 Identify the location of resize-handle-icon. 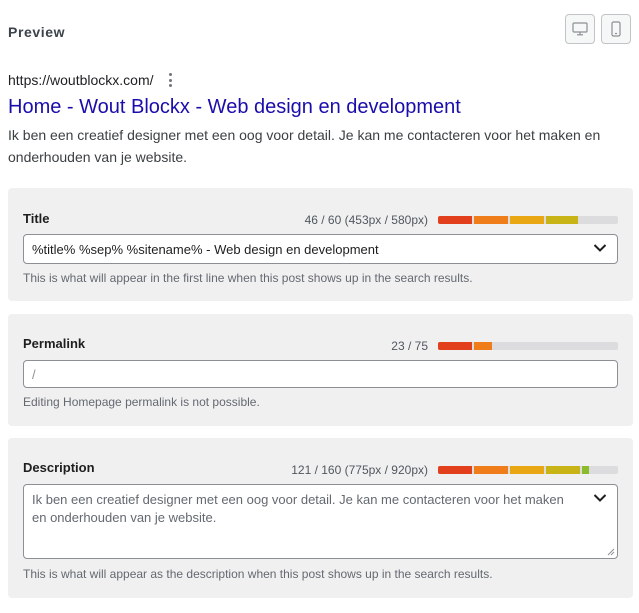
(611, 552).